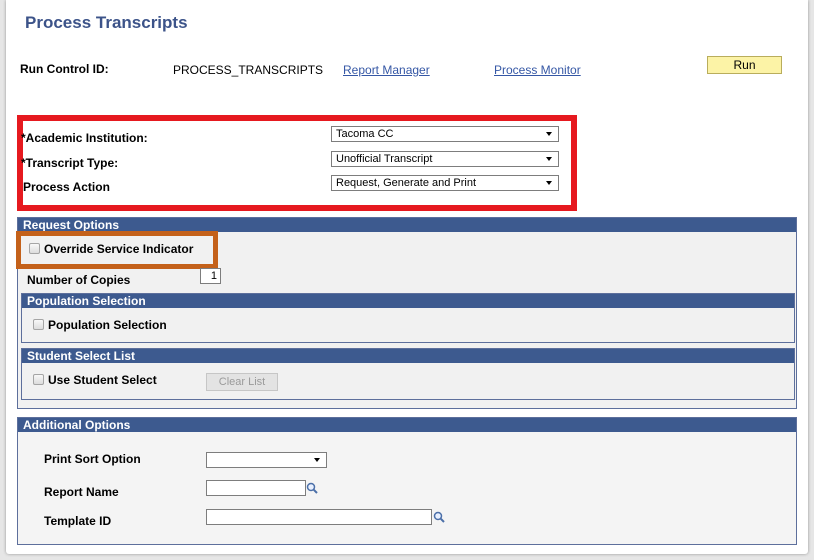 This screenshot has width=814, height=560. Describe the element at coordinates (386, 70) in the screenshot. I see `report-manager-link: Report Manager` at that location.